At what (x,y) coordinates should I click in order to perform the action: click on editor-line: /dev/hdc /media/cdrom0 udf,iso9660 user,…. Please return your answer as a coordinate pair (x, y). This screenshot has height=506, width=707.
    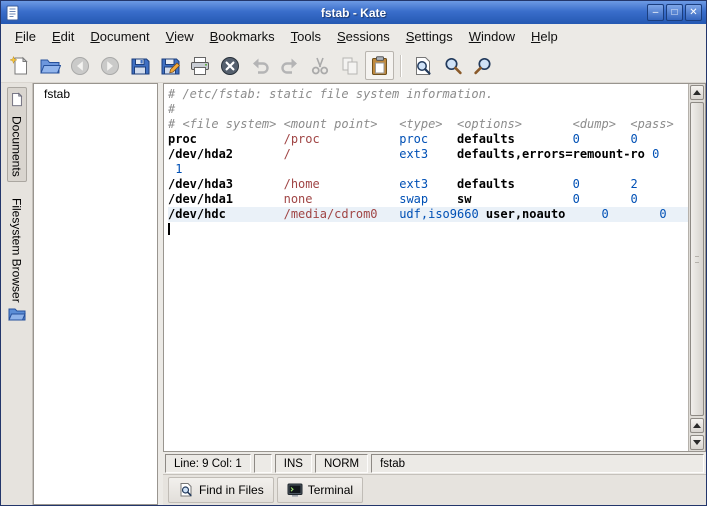
    Looking at the image, I should click on (428, 214).